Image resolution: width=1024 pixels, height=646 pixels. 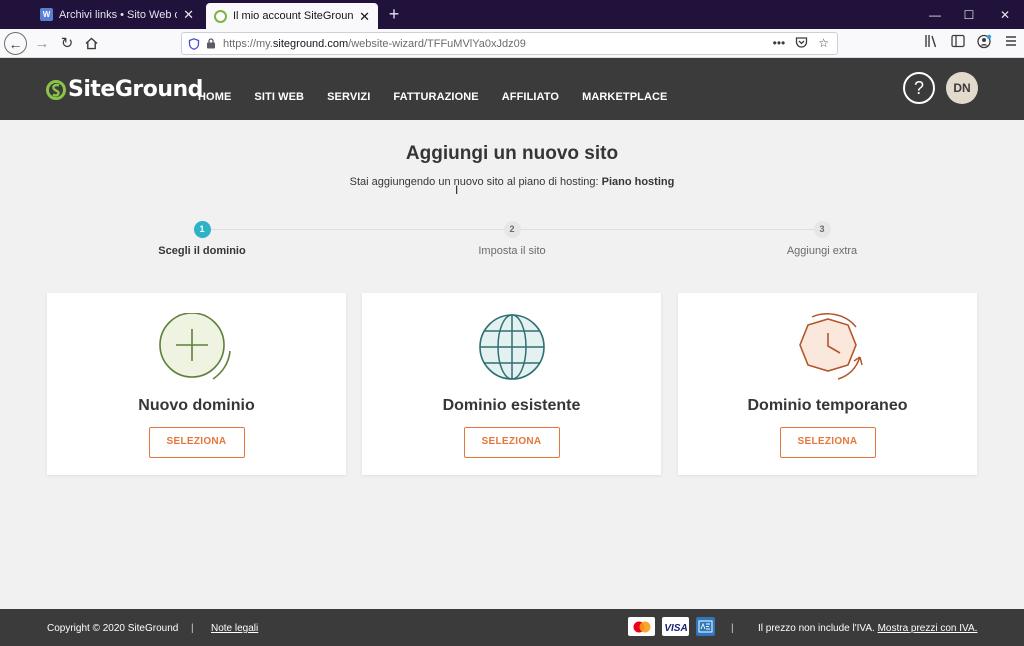 What do you see at coordinates (827, 405) in the screenshot?
I see `card-title: Dominio temporaneo` at bounding box center [827, 405].